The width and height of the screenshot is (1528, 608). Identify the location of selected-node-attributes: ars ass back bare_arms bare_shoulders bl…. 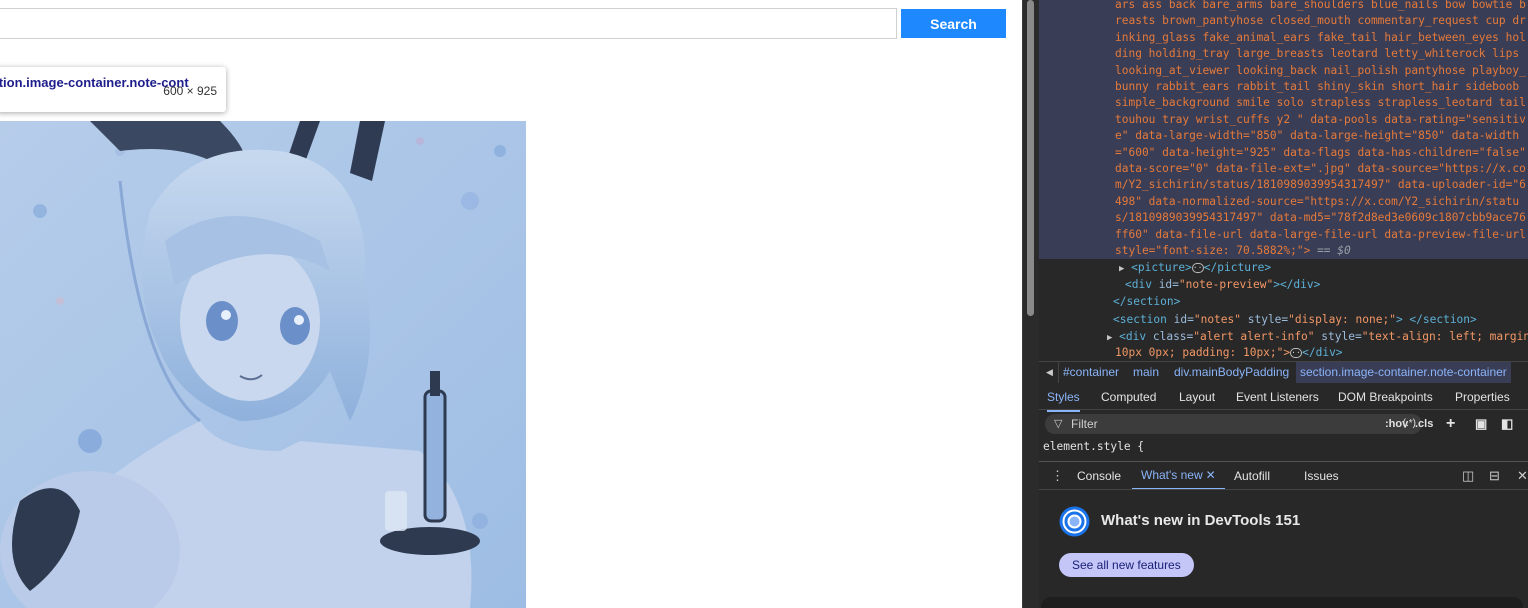
(1320, 129).